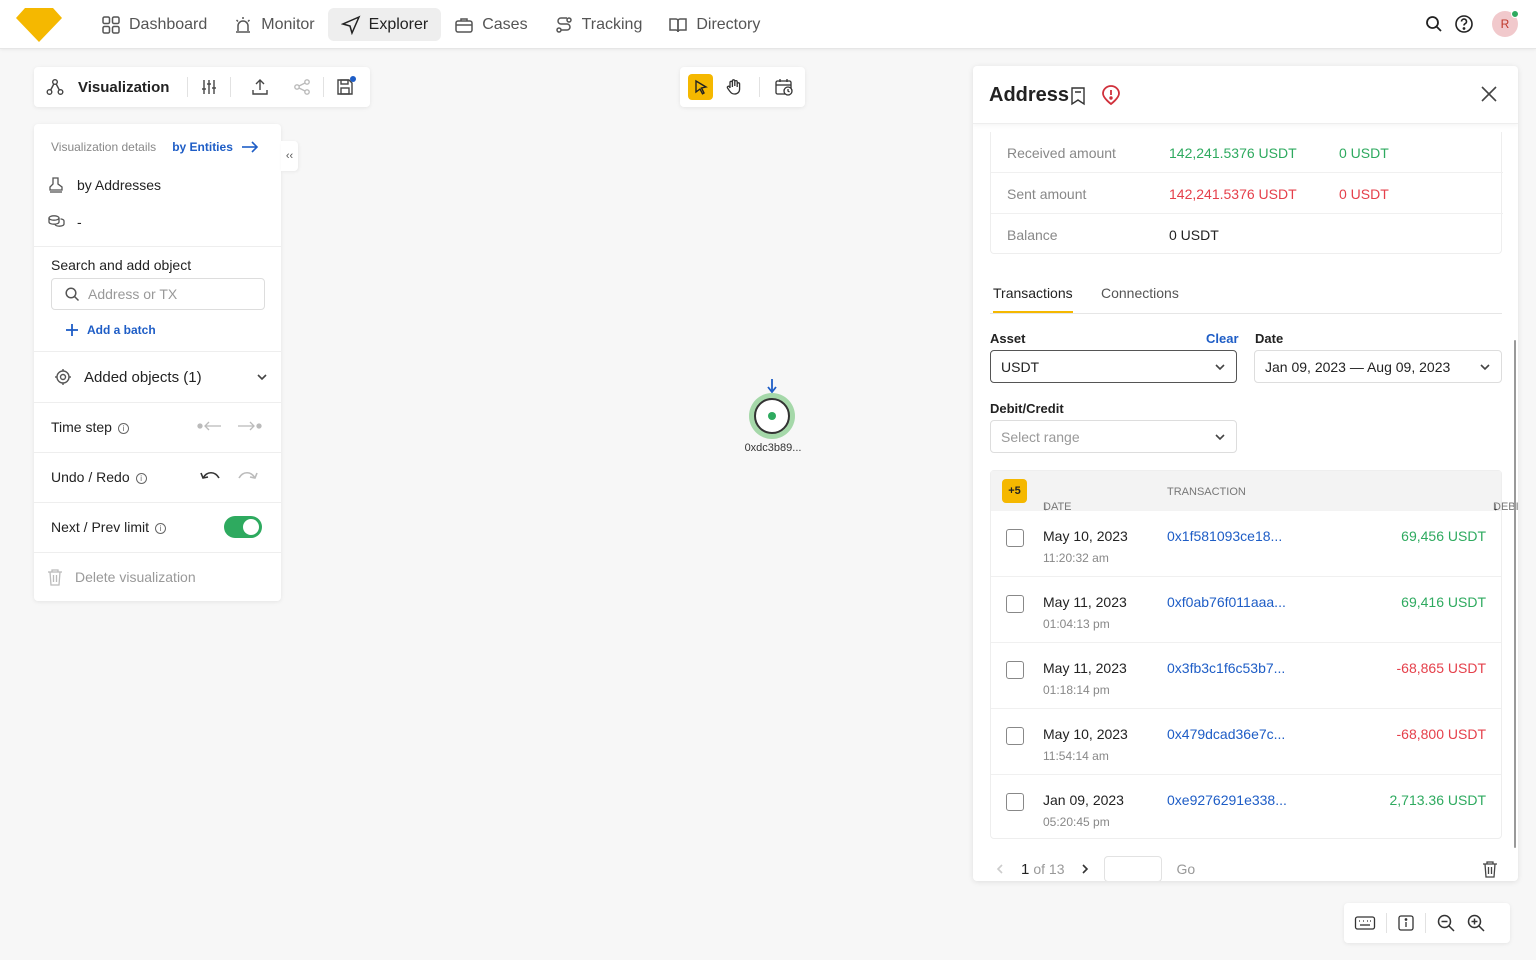  Describe the element at coordinates (1076, 756) in the screenshot. I see `tx-time: 11:54:14 am` at that location.